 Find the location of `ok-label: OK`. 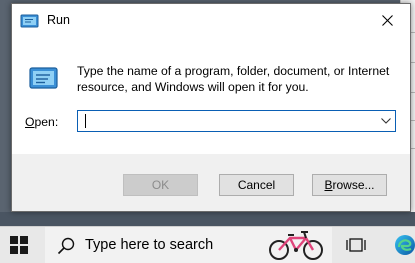

ok-label: OK is located at coordinates (160, 185).